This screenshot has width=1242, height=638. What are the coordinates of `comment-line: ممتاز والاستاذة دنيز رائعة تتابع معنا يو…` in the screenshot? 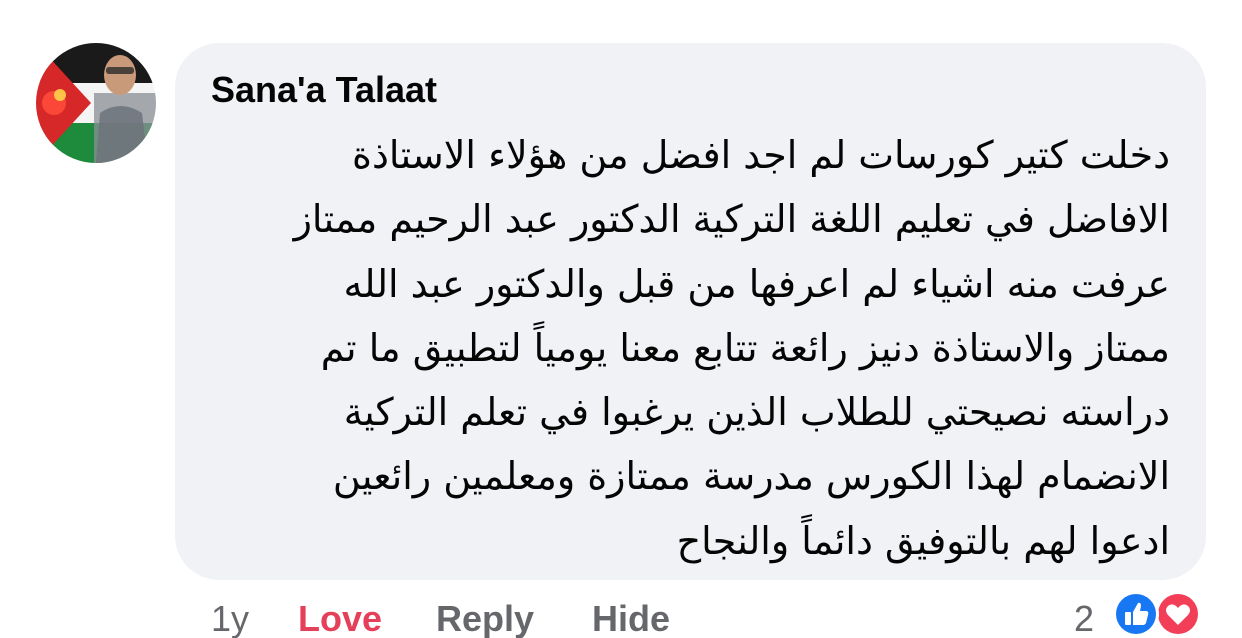 It's located at (745, 347).